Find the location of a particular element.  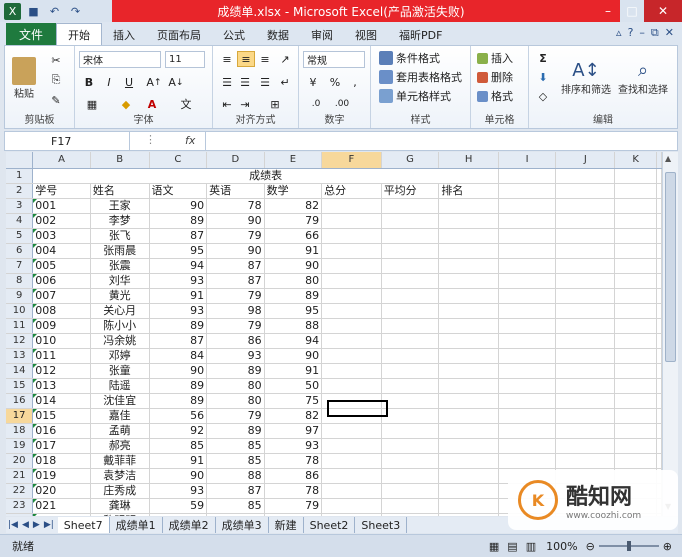

format-cells-button: 格式 is located at coordinates (502, 96).